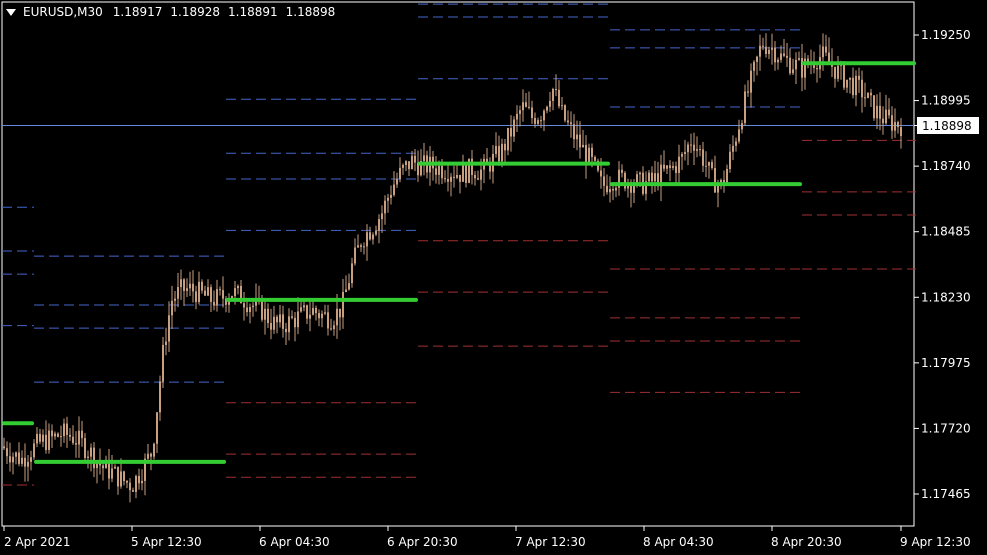  I want to click on x-tick-label: 8 Apr 04:30, so click(678, 542).